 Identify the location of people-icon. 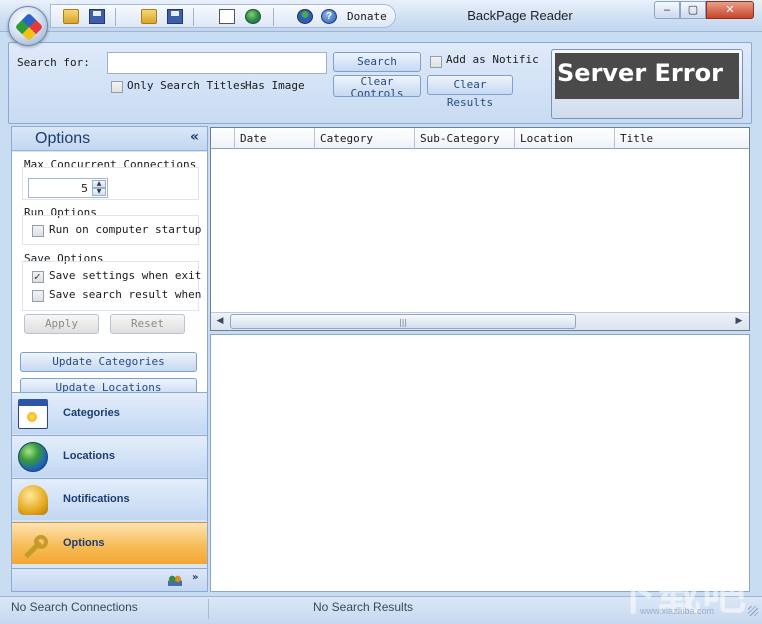
(175, 580).